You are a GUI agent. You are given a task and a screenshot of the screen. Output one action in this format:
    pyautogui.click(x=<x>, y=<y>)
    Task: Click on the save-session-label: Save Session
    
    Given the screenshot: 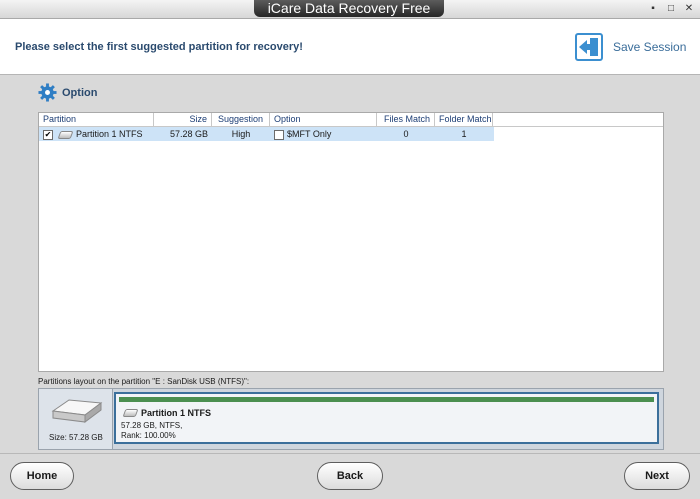 What is the action you would take?
    pyautogui.click(x=650, y=47)
    